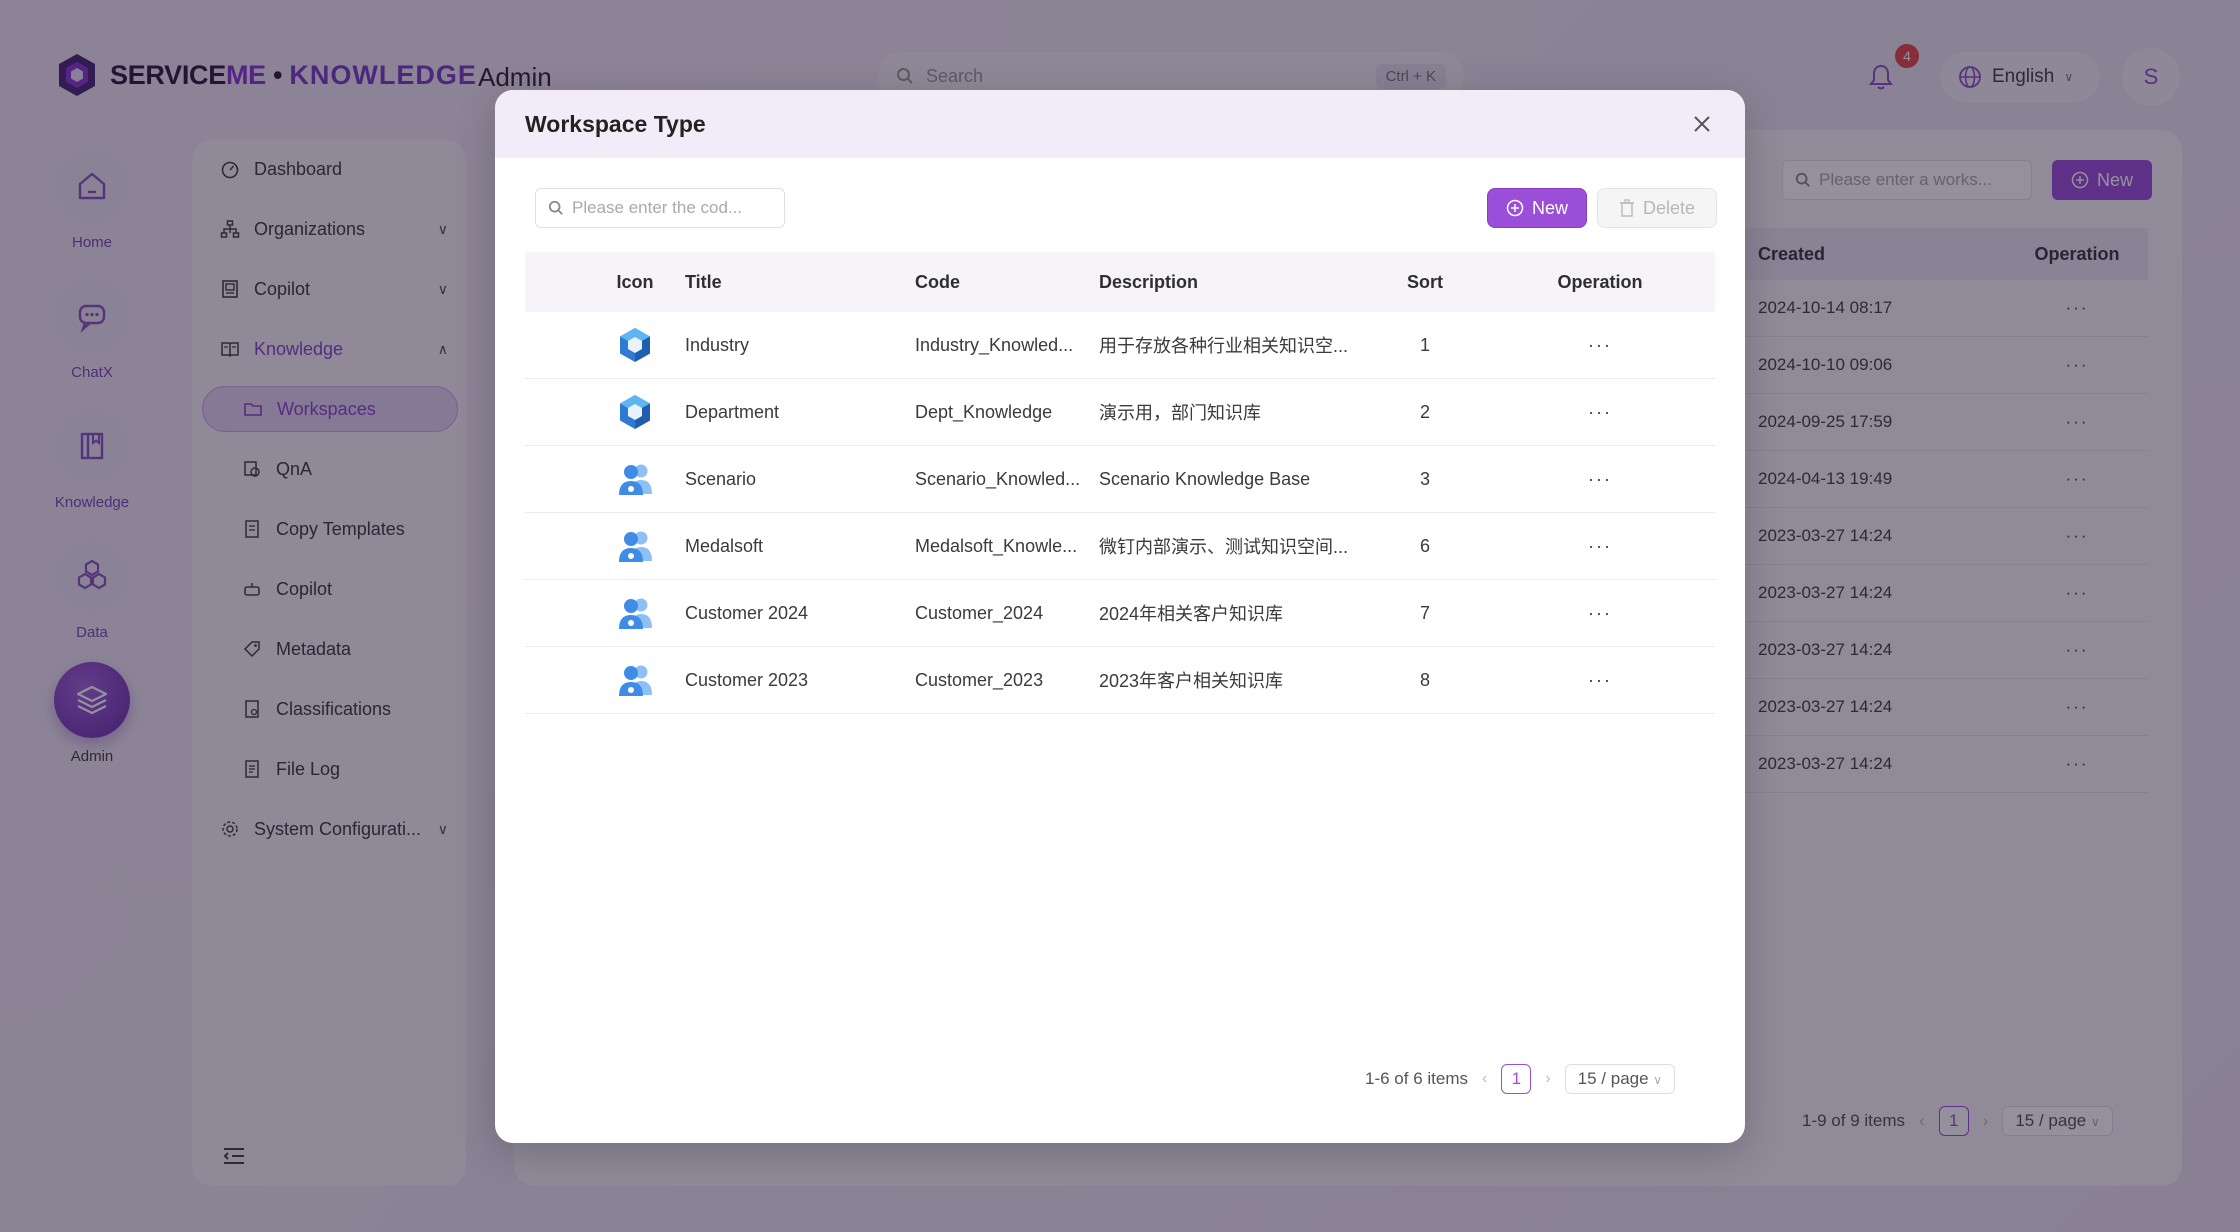 The width and height of the screenshot is (2240, 1232). I want to click on column-header-sort: Sort, so click(1425, 281).